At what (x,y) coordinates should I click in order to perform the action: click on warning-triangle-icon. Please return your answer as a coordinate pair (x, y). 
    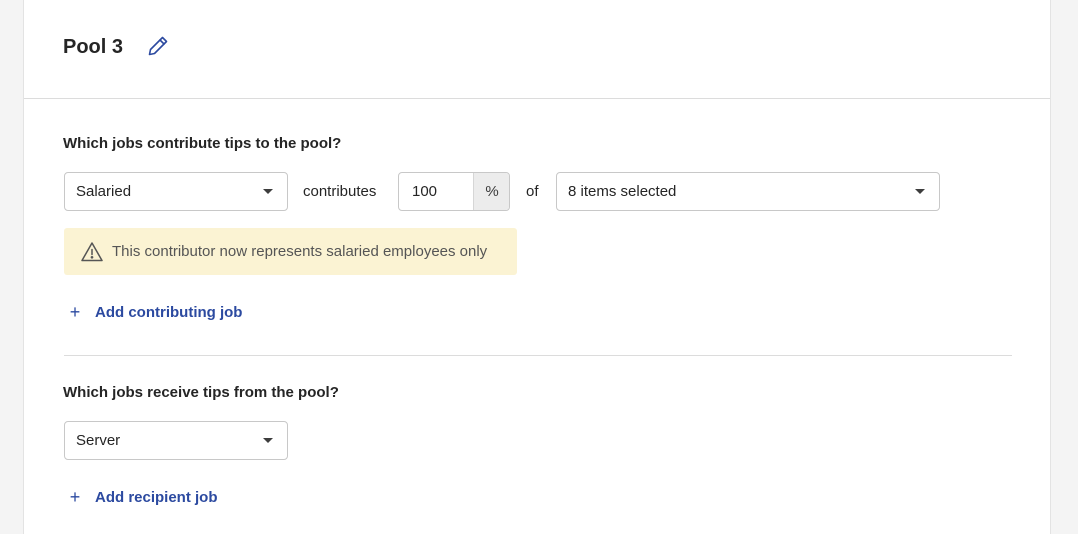
    Looking at the image, I should click on (92, 252).